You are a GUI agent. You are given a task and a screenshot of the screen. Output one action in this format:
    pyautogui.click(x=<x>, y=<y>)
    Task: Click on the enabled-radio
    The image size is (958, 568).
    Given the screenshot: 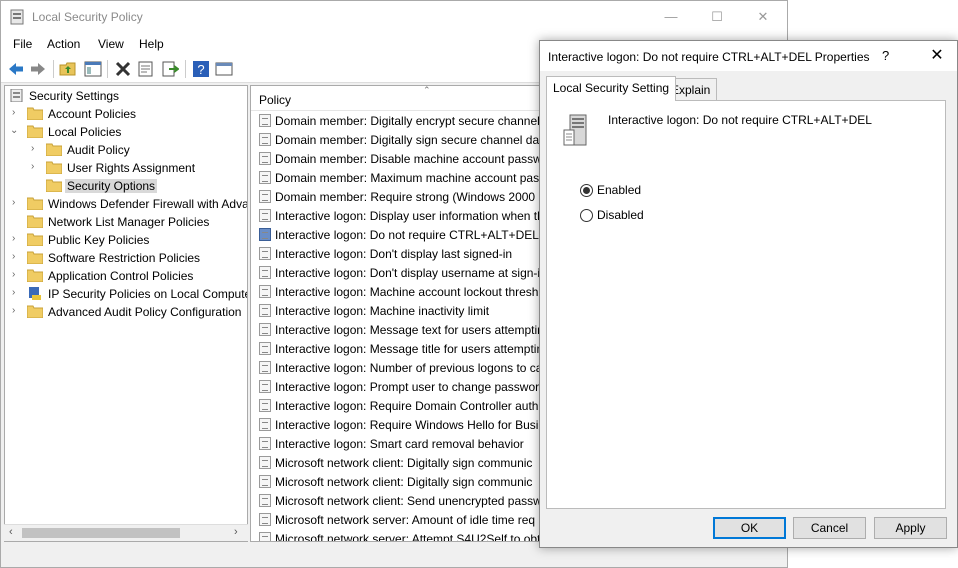 What is the action you would take?
    pyautogui.click(x=586, y=190)
    